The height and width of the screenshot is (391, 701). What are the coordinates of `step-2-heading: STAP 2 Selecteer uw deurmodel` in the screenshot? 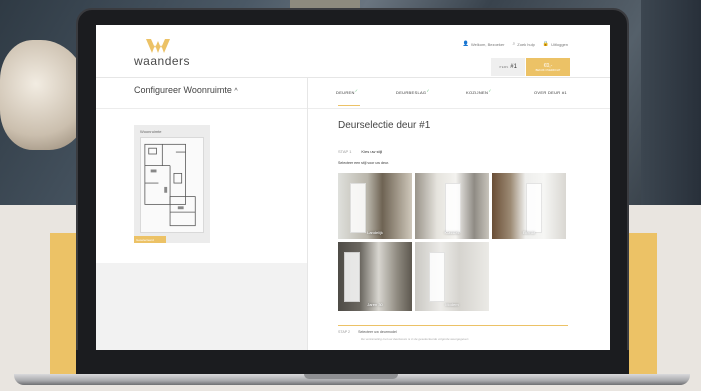 It's located at (367, 332).